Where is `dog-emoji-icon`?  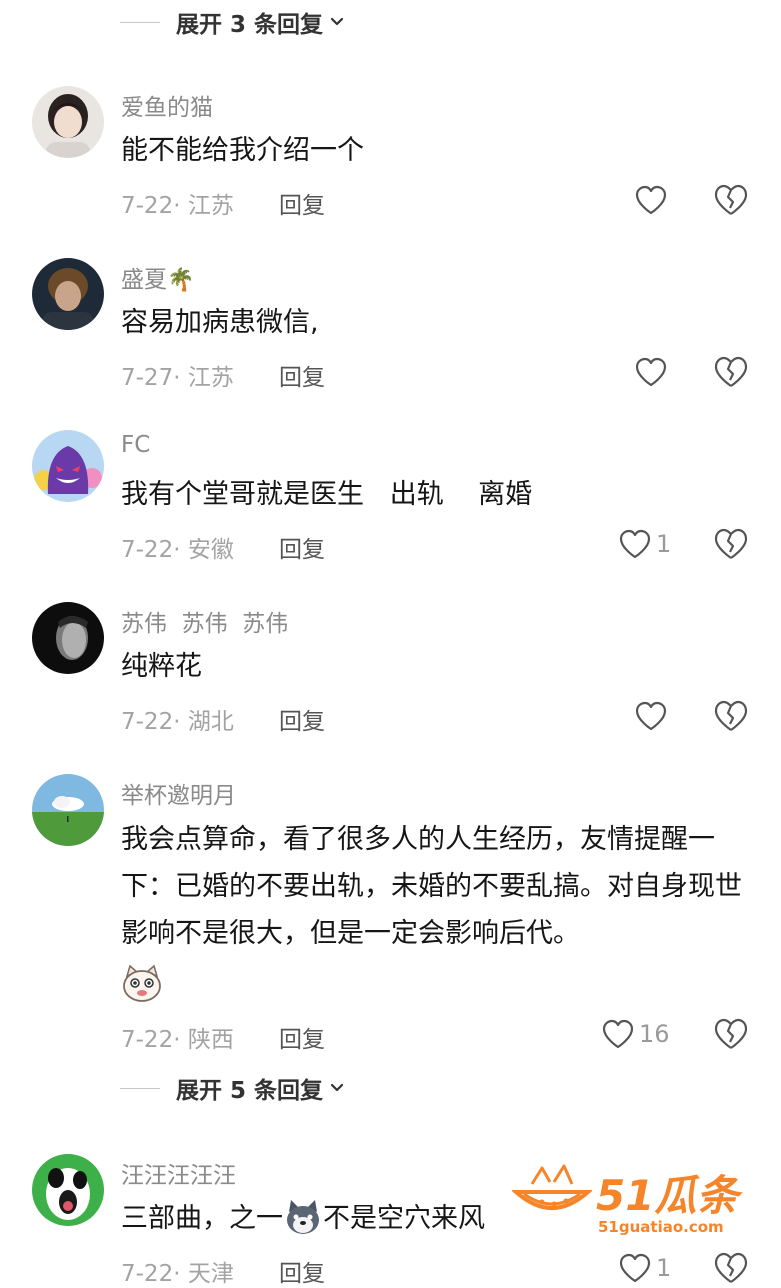
dog-emoji-icon is located at coordinates (303, 1216).